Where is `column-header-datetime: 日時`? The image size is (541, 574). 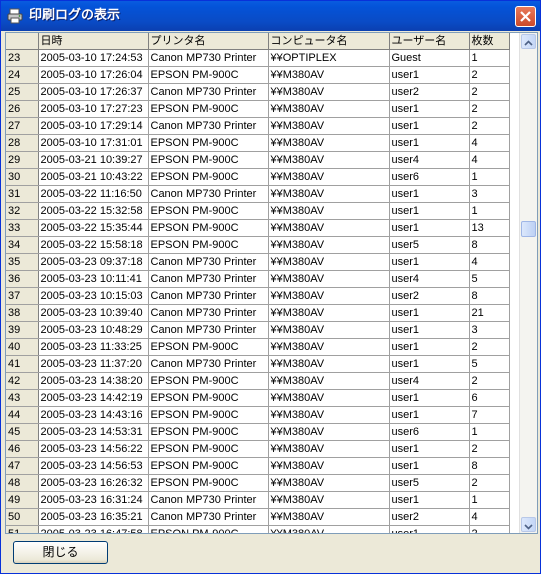
column-header-datetime: 日時 is located at coordinates (93, 41).